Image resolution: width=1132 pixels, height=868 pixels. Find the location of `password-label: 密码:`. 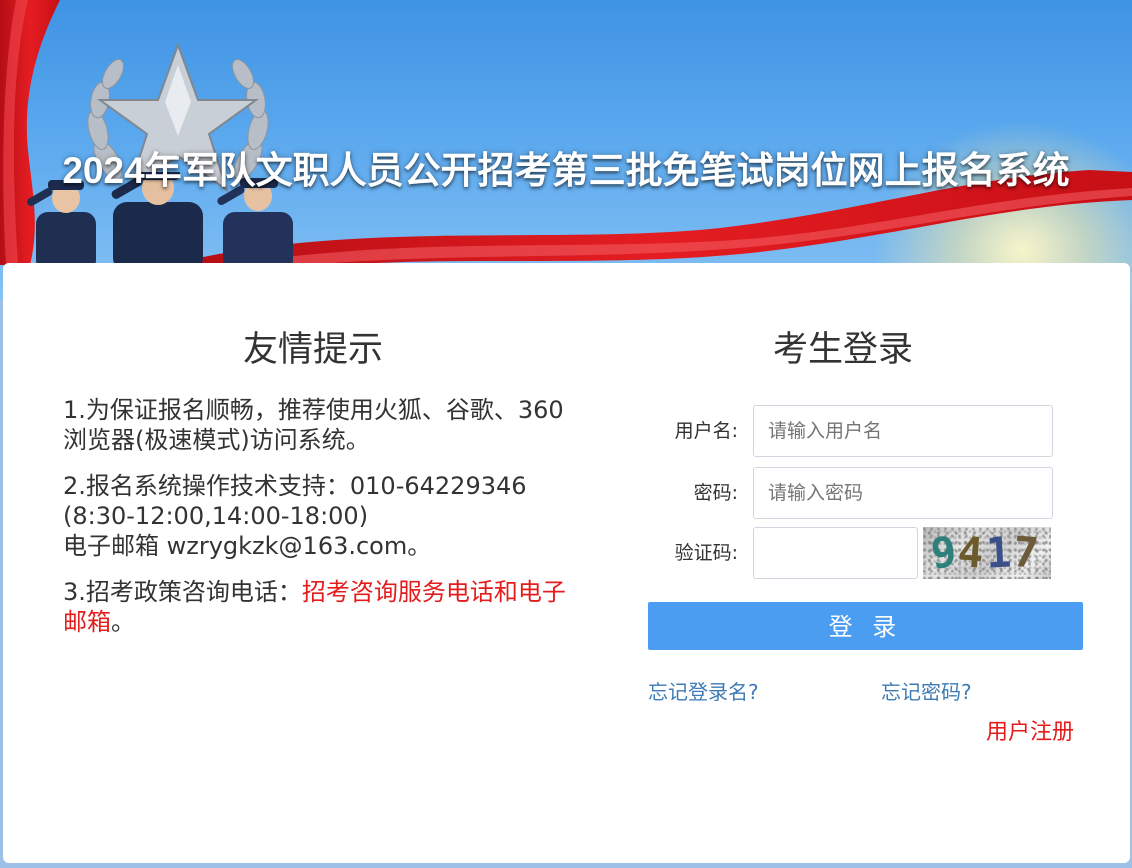

password-label: 密码: is located at coordinates (715, 493).